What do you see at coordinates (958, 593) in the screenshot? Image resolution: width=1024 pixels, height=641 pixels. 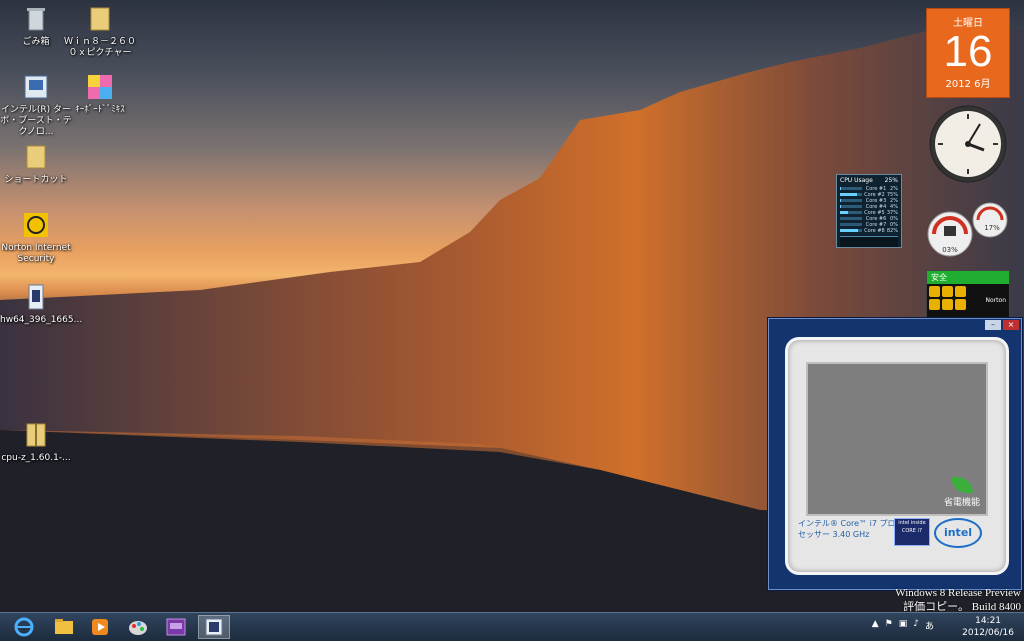 I see `watermark-line1: Windows 8 Release Preview` at bounding box center [958, 593].